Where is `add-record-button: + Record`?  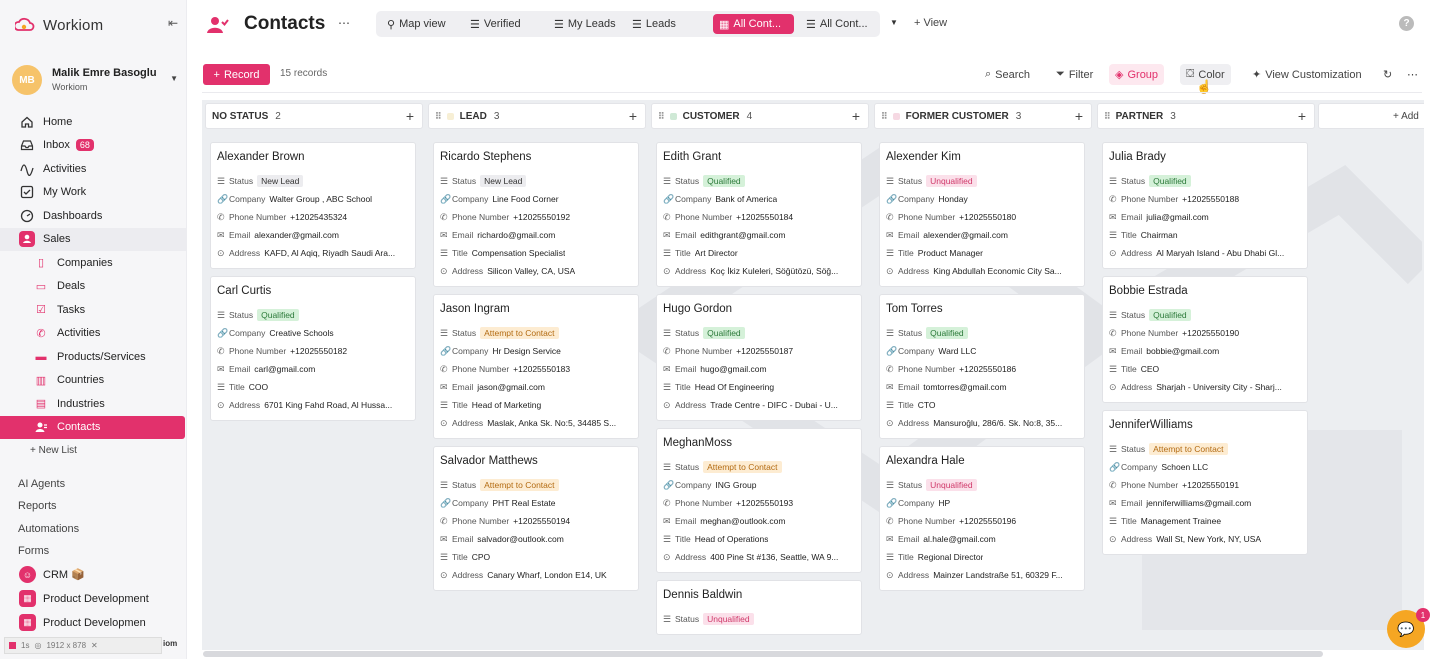
add-record-button: + Record is located at coordinates (236, 74).